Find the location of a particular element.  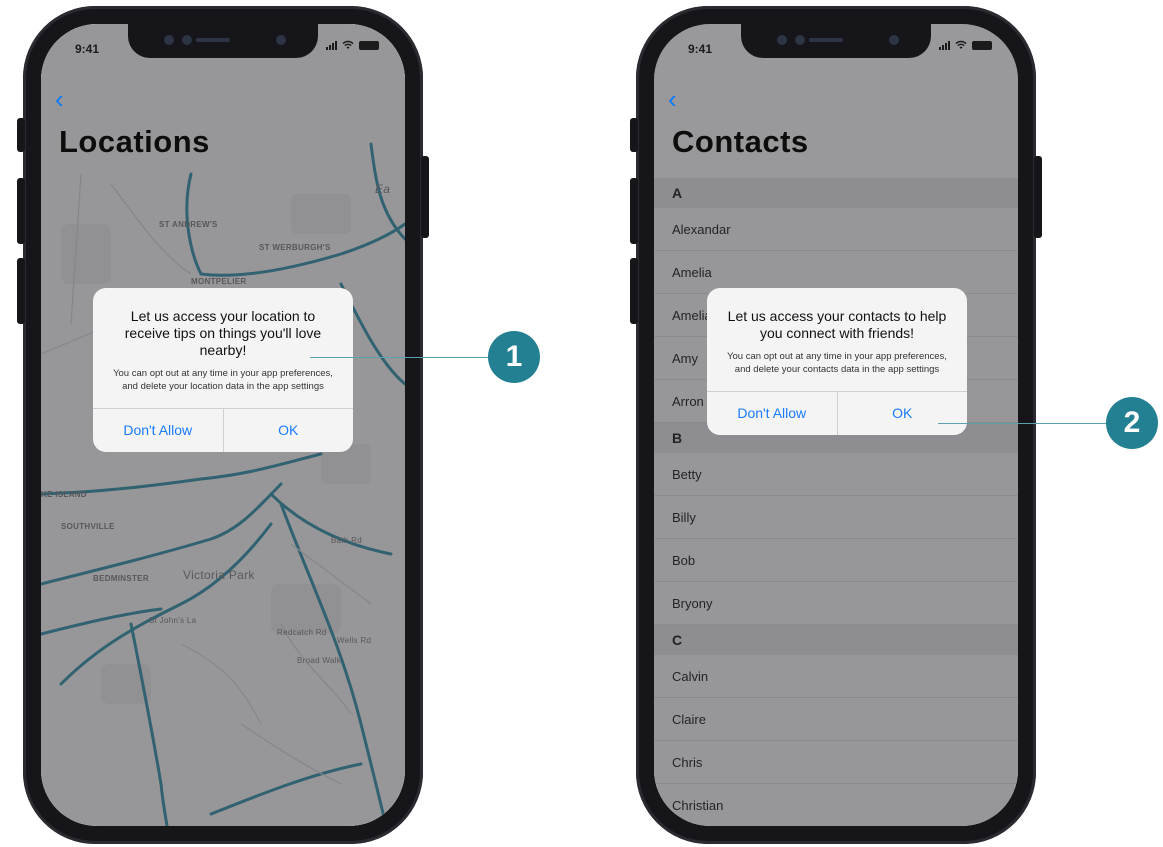

callout-badge: 2 is located at coordinates (1132, 423).